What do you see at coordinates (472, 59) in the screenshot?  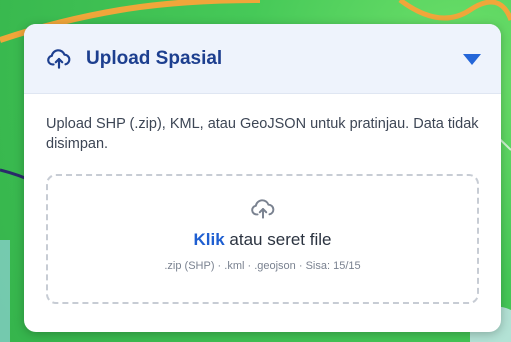 I see `caret-down-icon` at bounding box center [472, 59].